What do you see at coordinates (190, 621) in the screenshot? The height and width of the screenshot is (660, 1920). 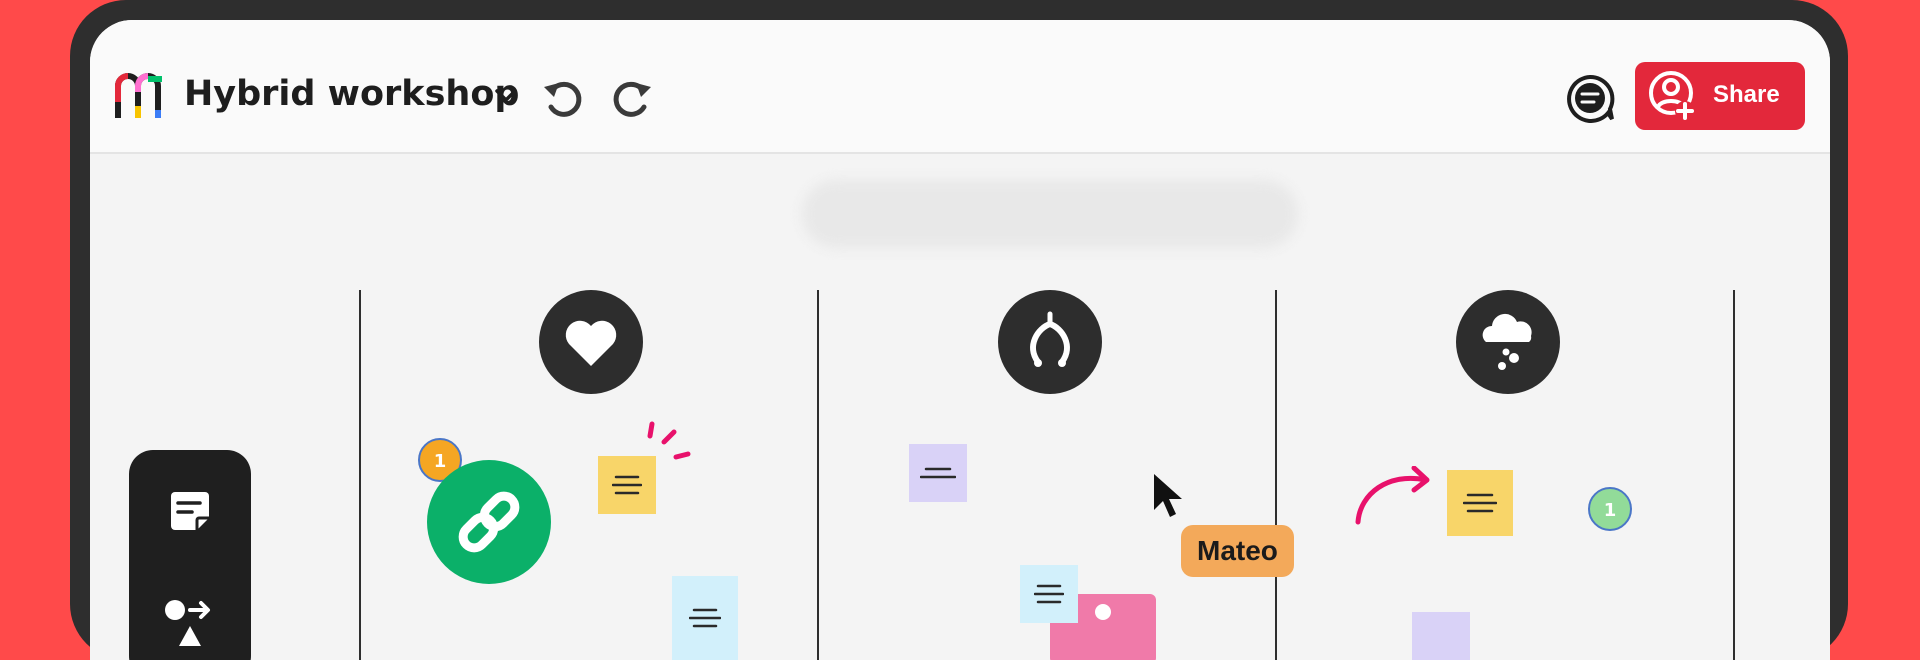 I see `flowchart-shapes-icon` at bounding box center [190, 621].